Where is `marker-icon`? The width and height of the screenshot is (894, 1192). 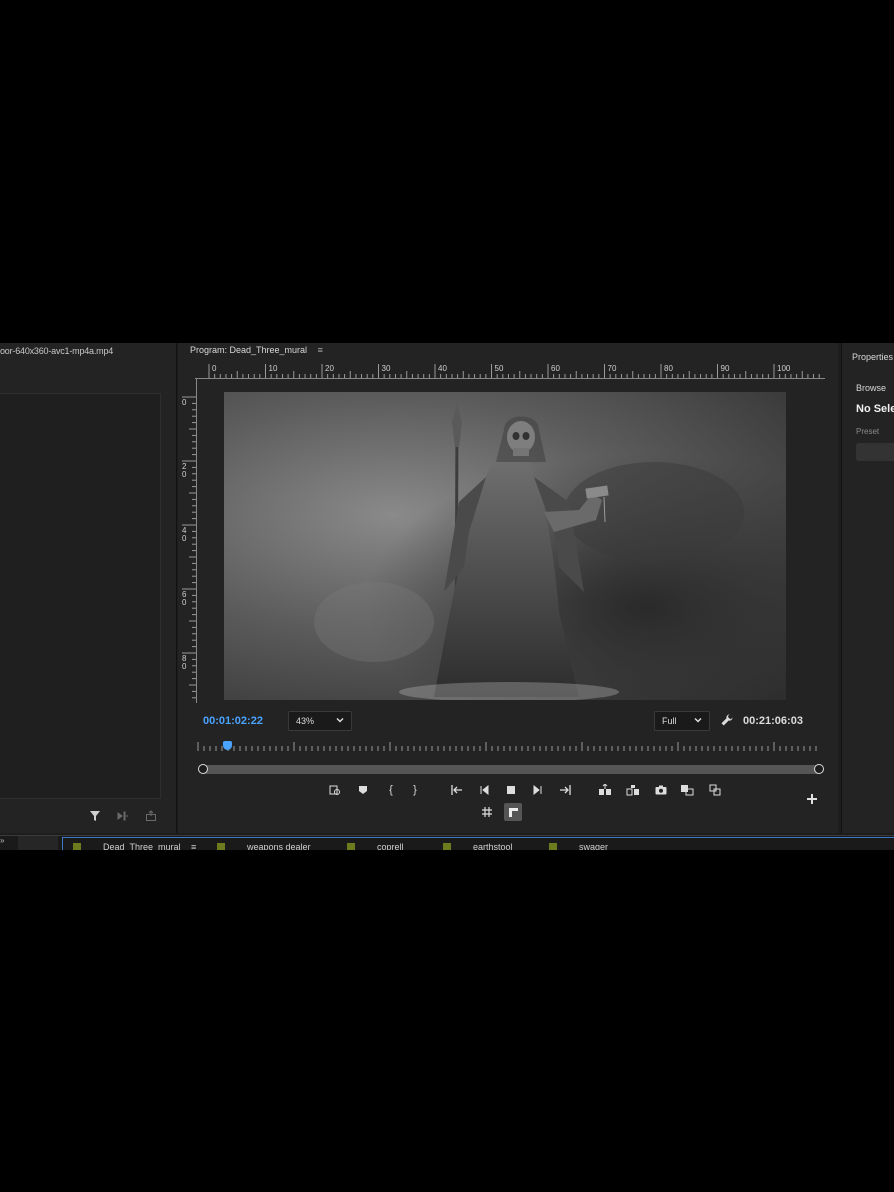
marker-icon is located at coordinates (363, 790).